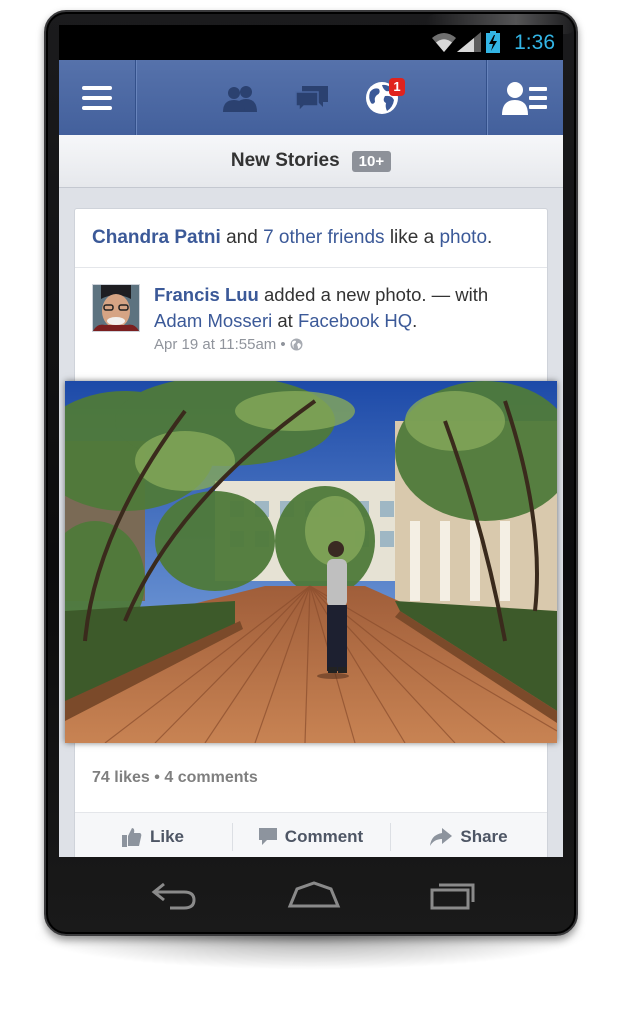 This screenshot has height=1020, width=620. I want to click on system-nav-bar, so click(311, 894).